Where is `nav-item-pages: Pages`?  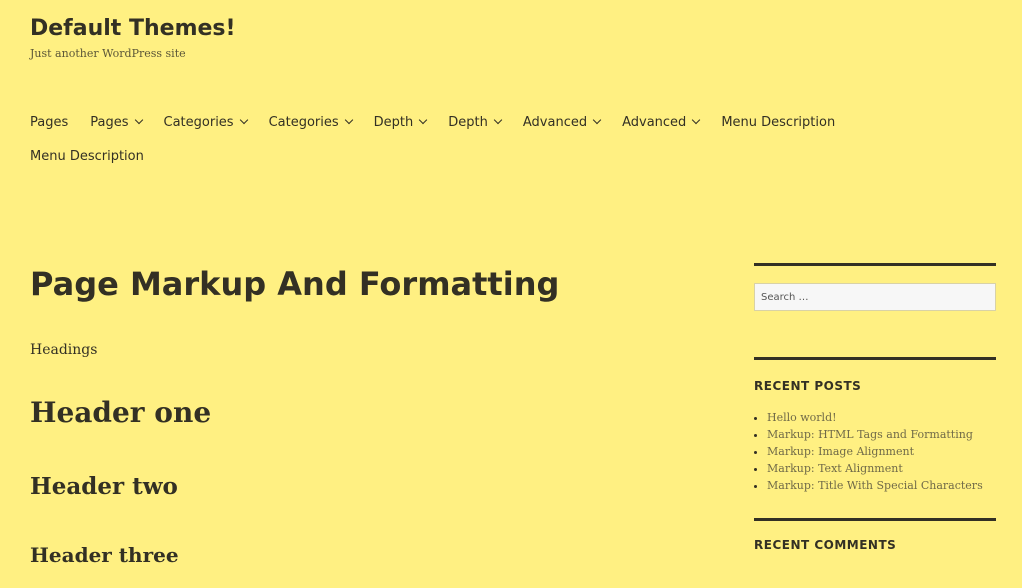 nav-item-pages: Pages is located at coordinates (49, 122).